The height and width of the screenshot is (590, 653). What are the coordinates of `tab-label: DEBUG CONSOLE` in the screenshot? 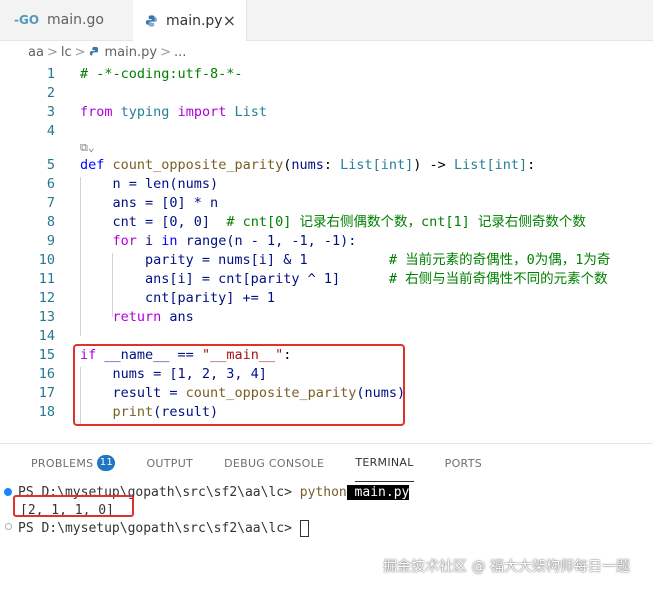 It's located at (274, 463).